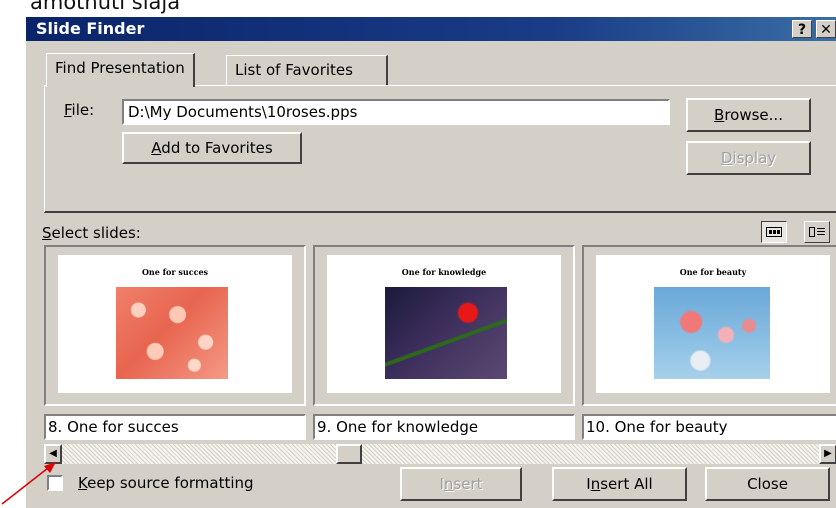 The image size is (836, 508). I want to click on add-to-favorites-button: Add to Favorites, so click(212, 148).